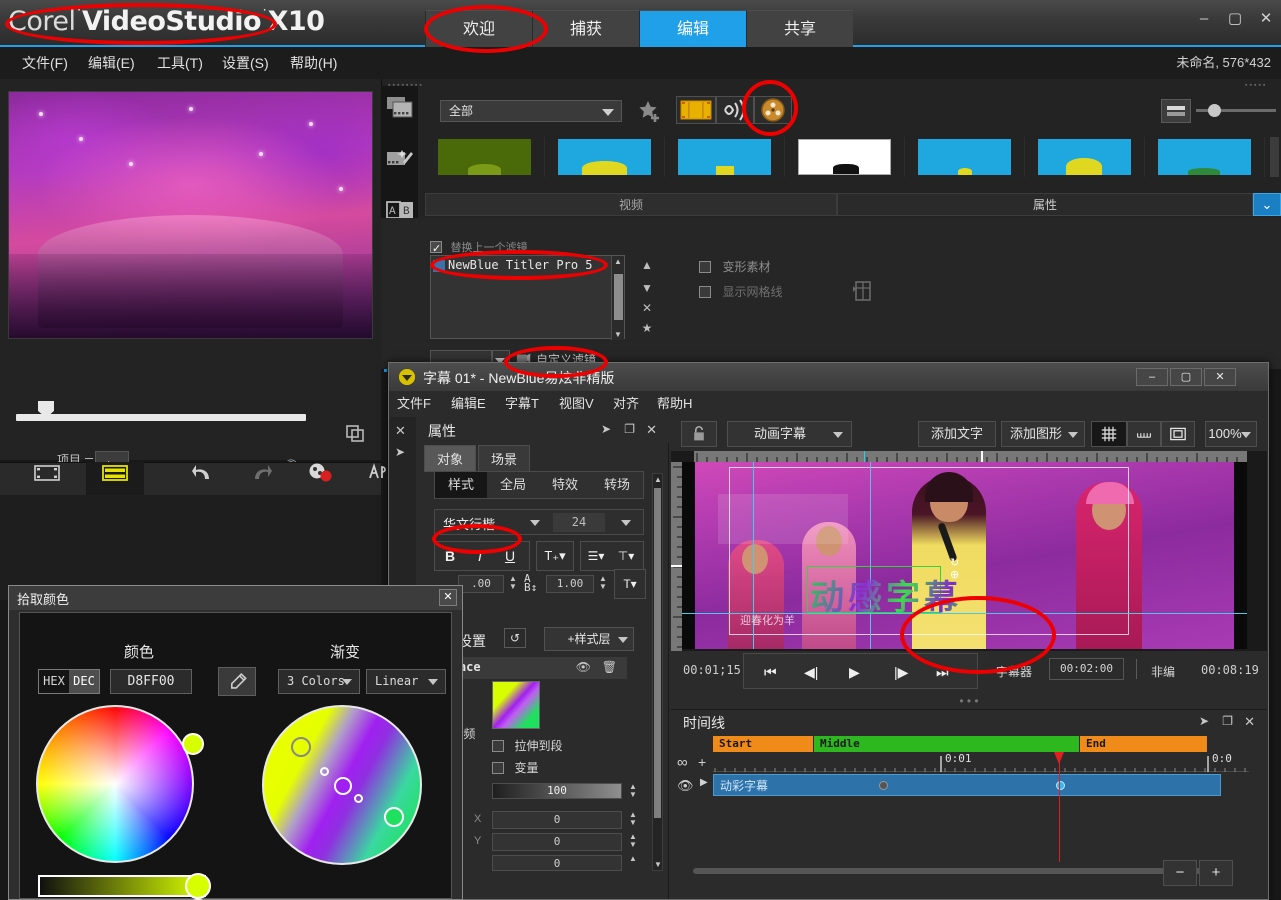 Image resolution: width=1281 pixels, height=900 pixels. Describe the element at coordinates (633, 791) in the screenshot. I see `opacity-spinner: ▲ ▼` at that location.